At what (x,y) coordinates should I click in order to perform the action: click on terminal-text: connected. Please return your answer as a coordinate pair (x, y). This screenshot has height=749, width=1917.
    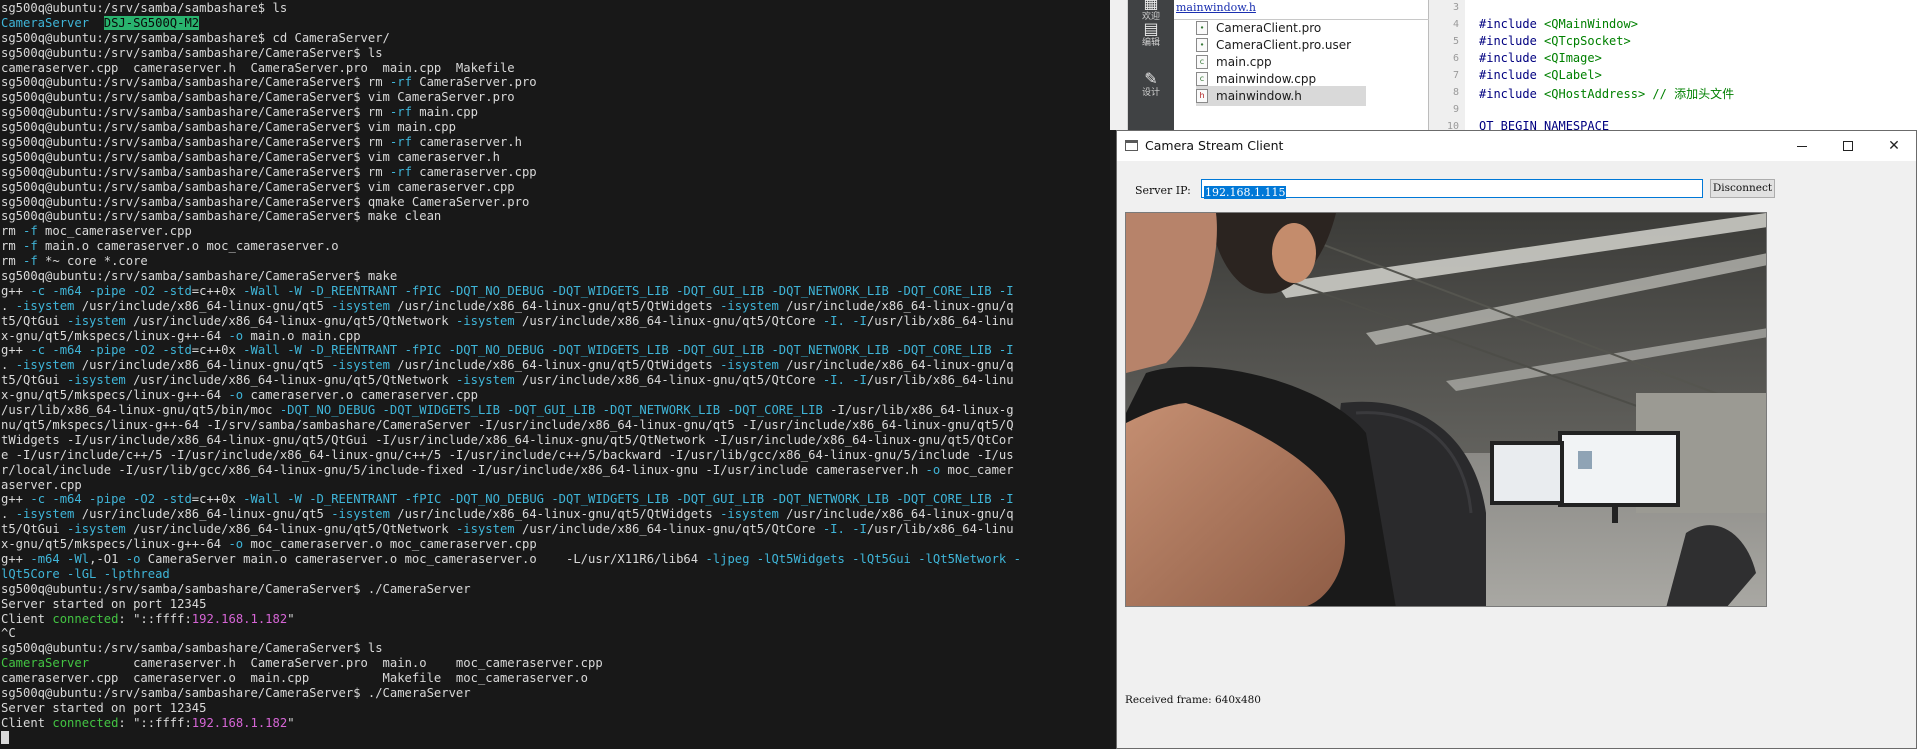
    Looking at the image, I should click on (85, 618).